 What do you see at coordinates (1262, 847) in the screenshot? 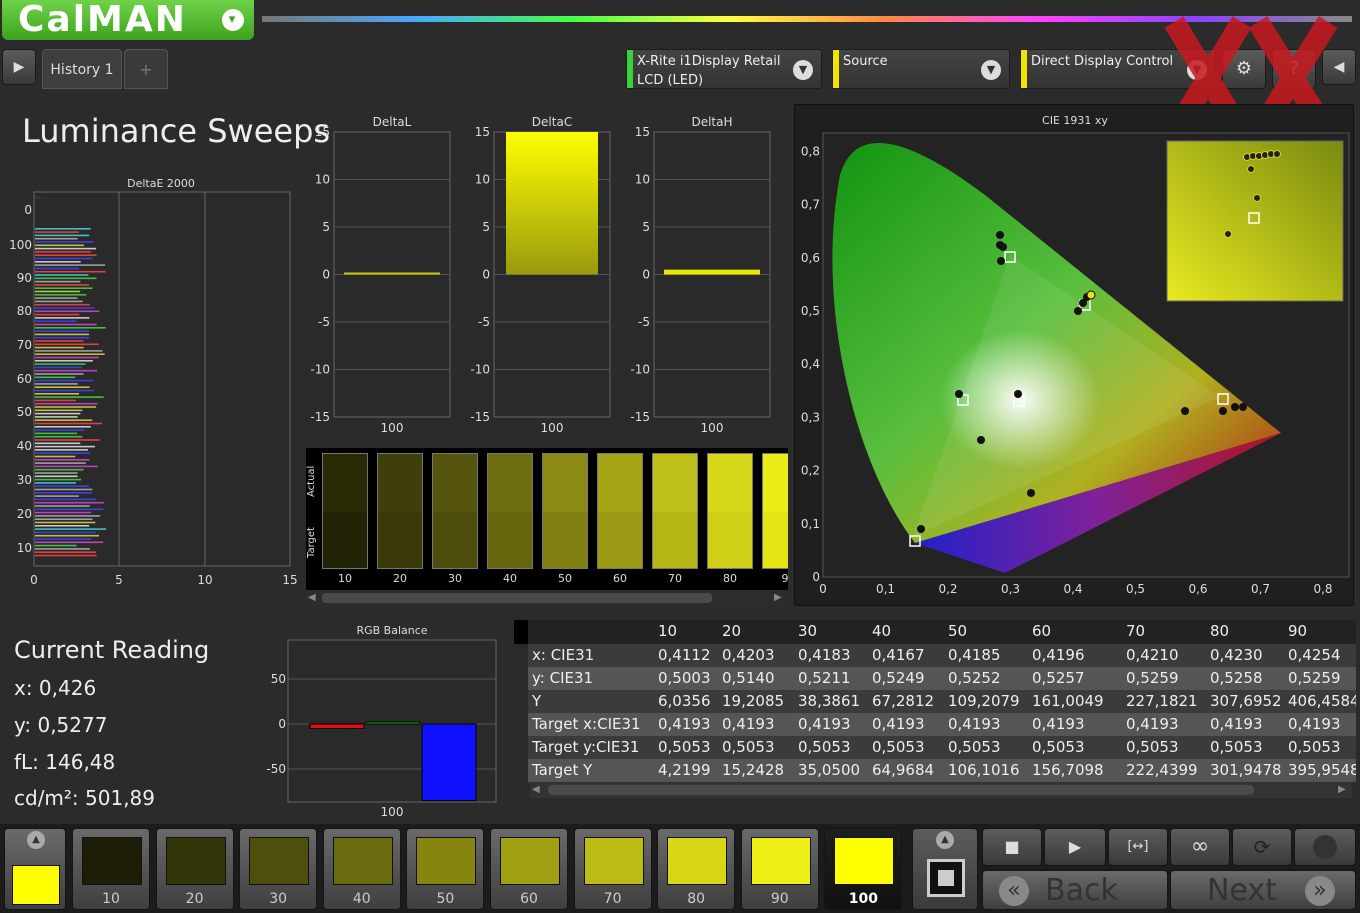
I see `refresh-button: ⟳` at bounding box center [1262, 847].